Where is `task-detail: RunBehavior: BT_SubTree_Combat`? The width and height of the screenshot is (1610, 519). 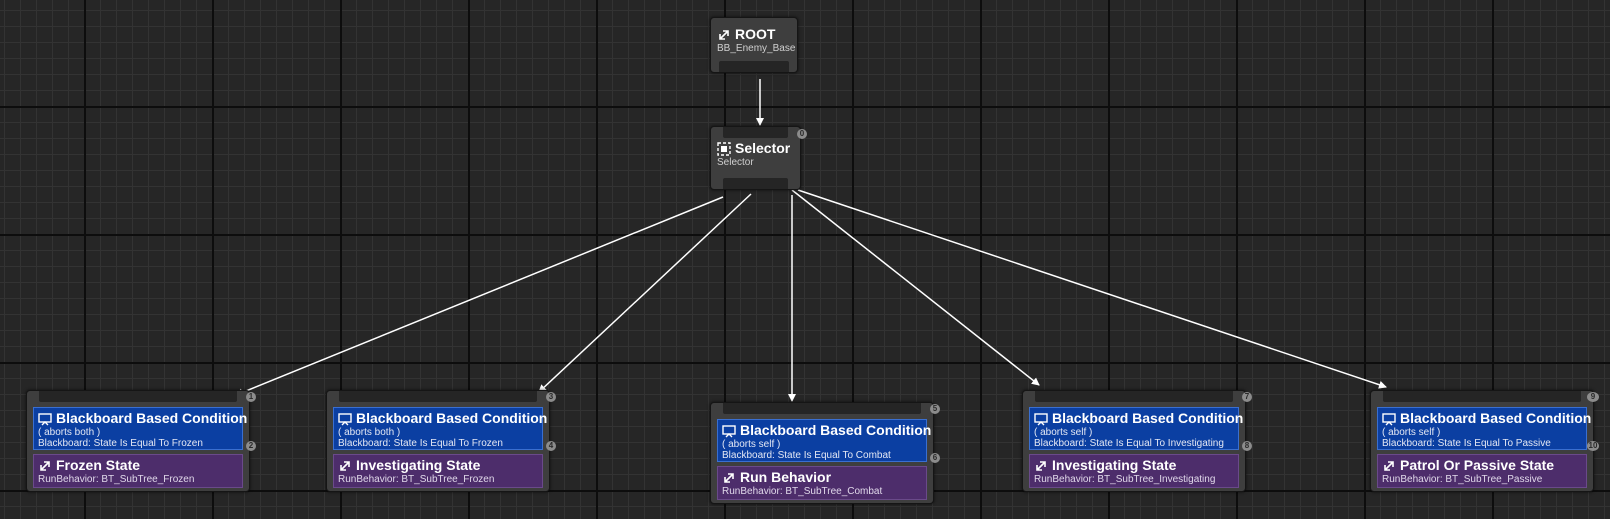
task-detail: RunBehavior: BT_SubTree_Combat is located at coordinates (802, 491).